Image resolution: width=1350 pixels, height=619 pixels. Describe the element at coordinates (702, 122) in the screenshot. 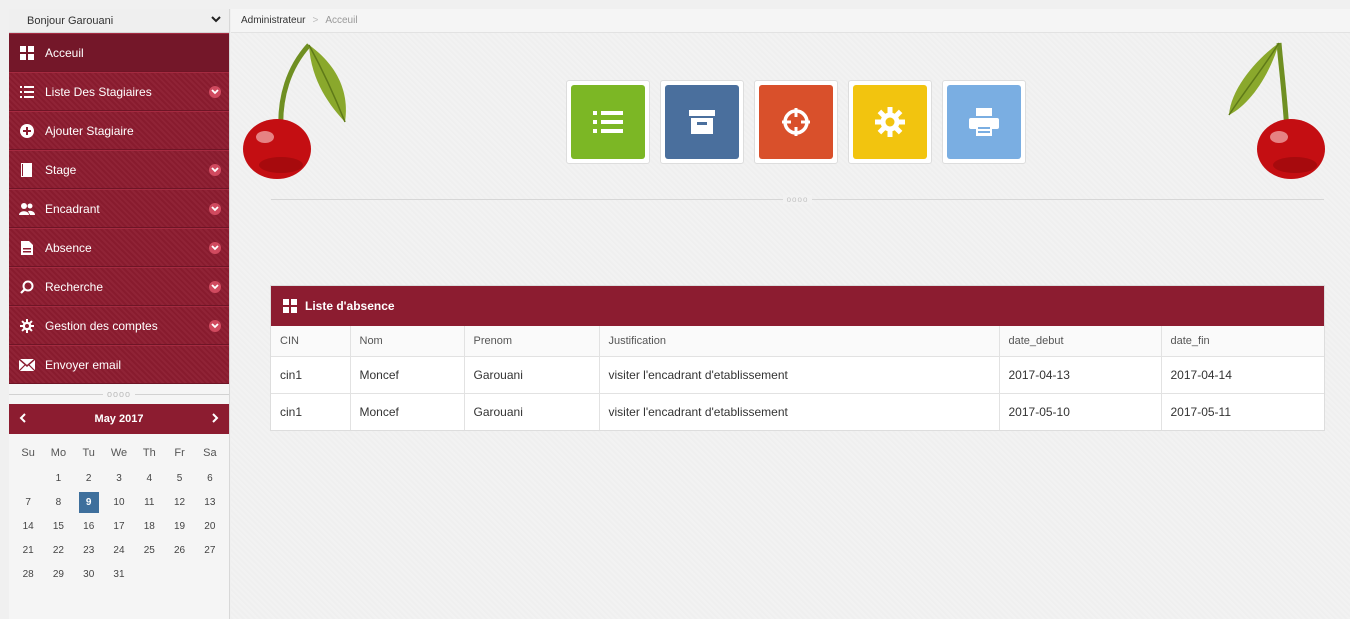

I see `shortcut-button-archive` at that location.